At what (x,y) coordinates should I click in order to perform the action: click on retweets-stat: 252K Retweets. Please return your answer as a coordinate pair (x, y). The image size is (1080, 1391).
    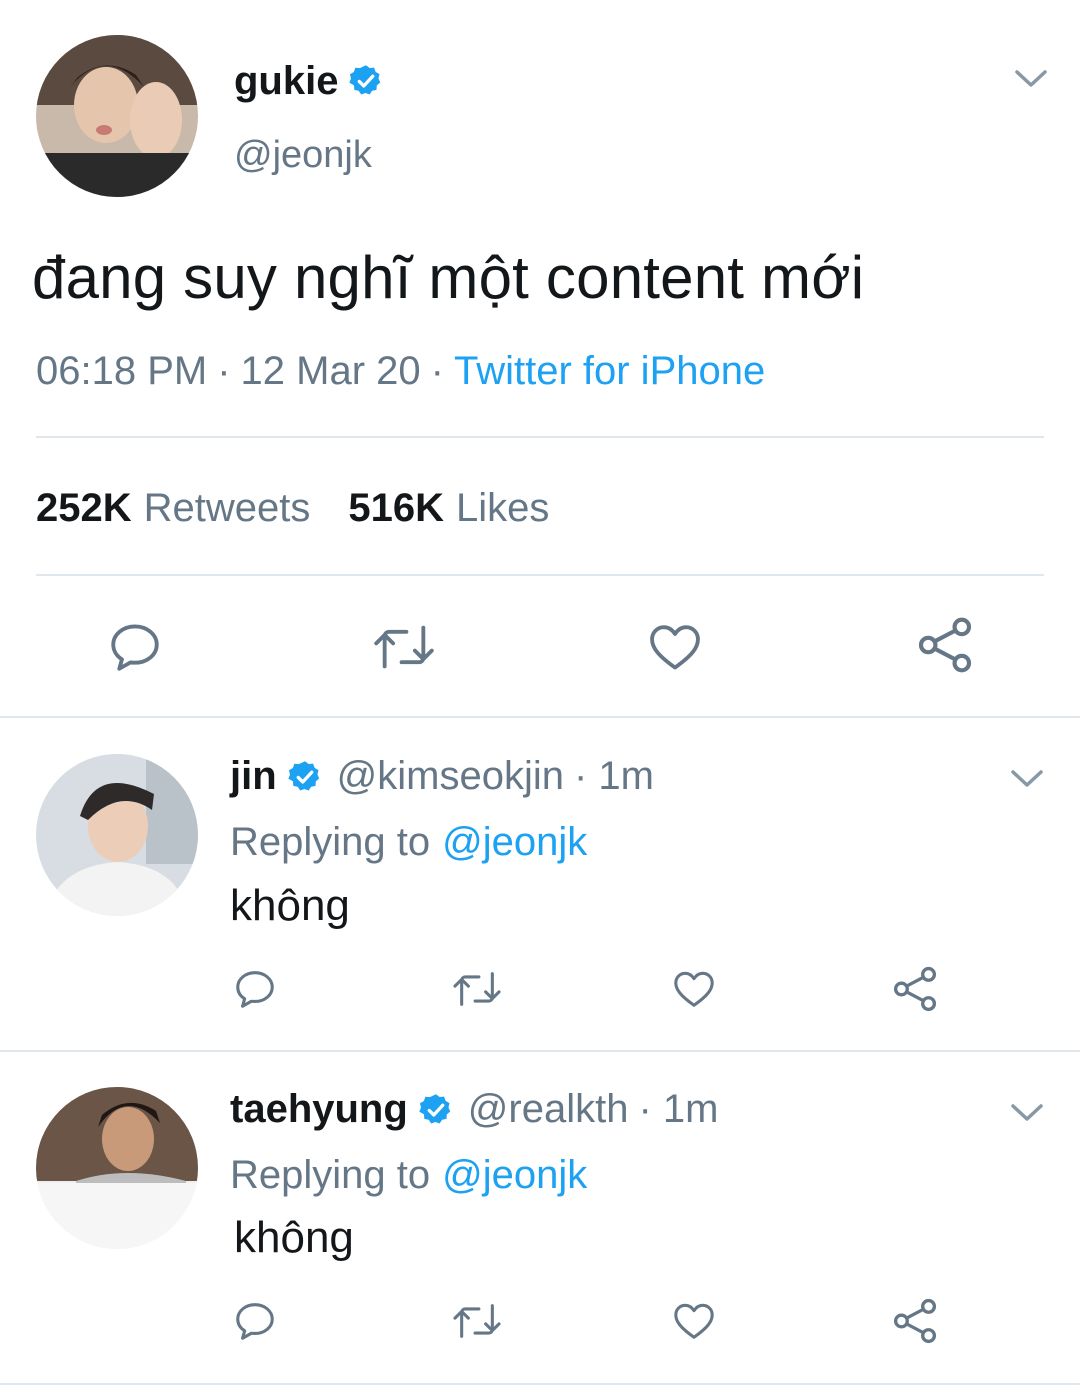
    Looking at the image, I should click on (173, 508).